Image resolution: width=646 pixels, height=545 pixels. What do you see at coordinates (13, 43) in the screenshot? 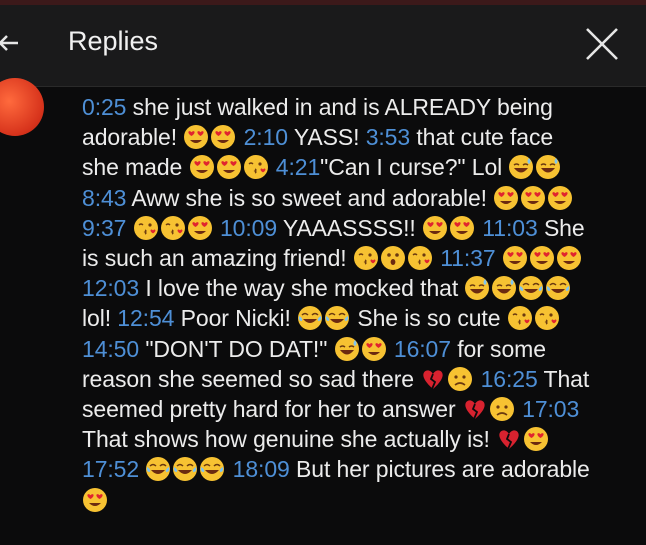
I see `arrow-left-icon` at bounding box center [13, 43].